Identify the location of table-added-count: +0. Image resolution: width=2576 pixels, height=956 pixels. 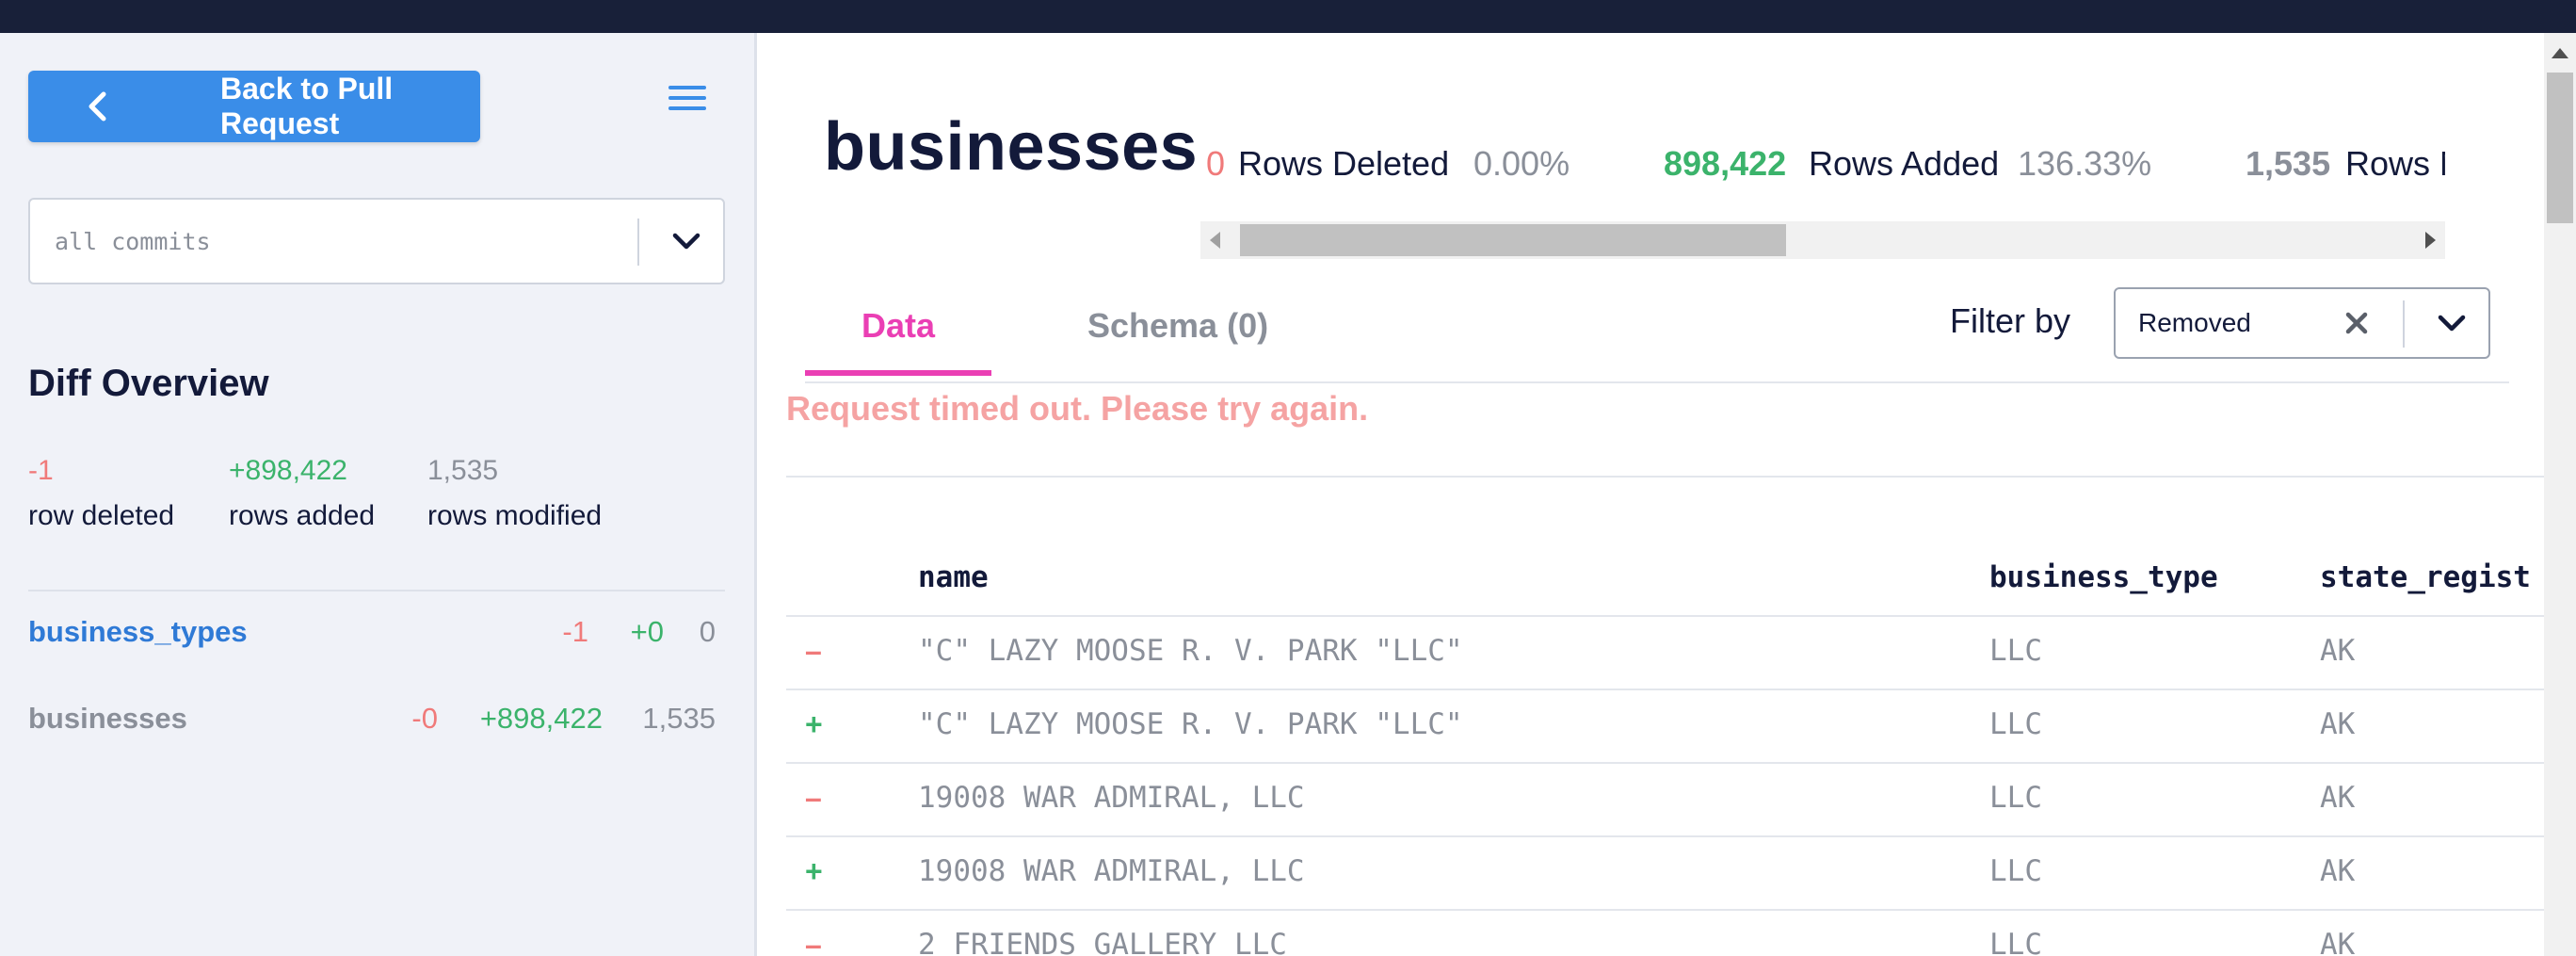
(647, 631).